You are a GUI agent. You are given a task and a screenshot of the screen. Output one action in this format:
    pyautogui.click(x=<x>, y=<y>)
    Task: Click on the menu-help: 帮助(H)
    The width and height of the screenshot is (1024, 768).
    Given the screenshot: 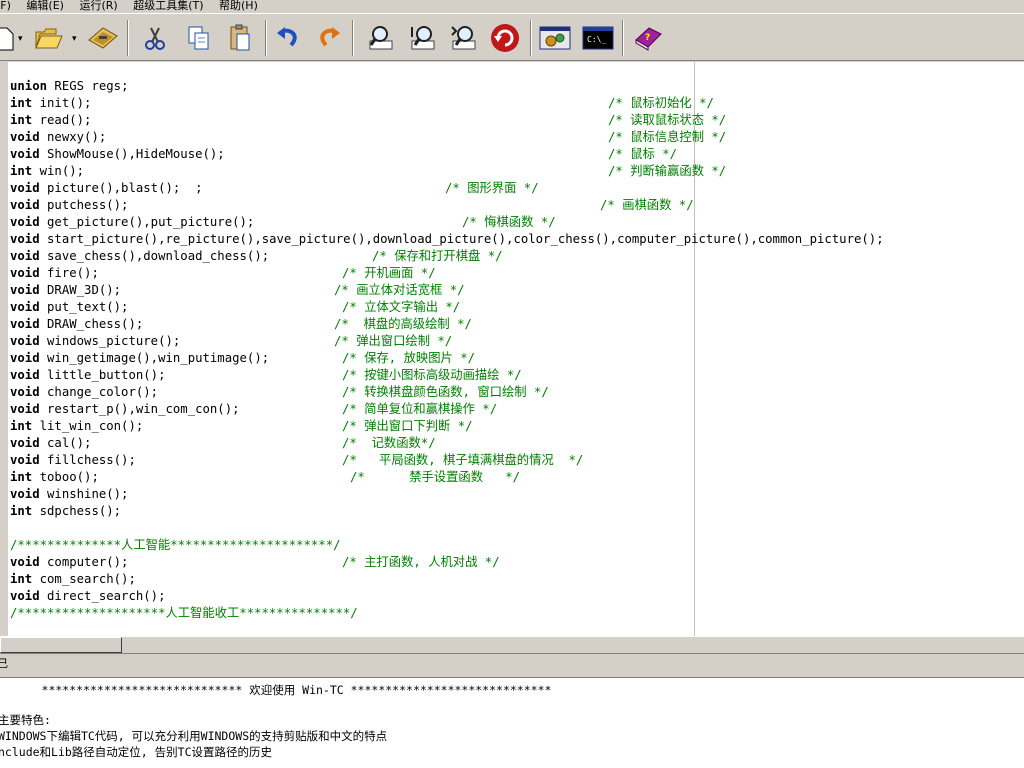 What is the action you would take?
    pyautogui.click(x=238, y=5)
    